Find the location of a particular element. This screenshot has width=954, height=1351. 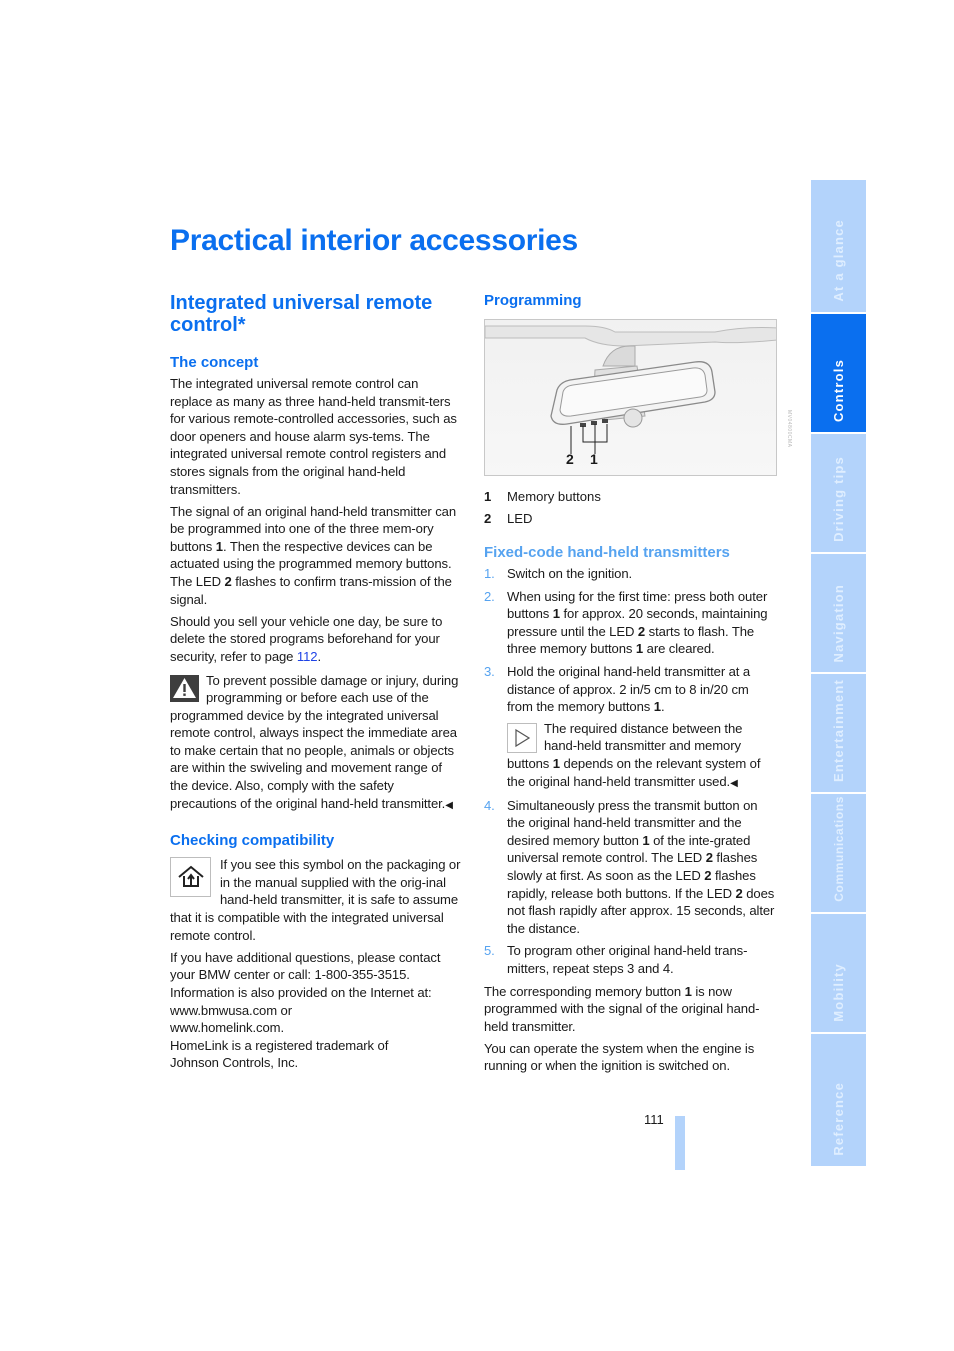

tab-mobility: Mobility is located at coordinates (838, 973).